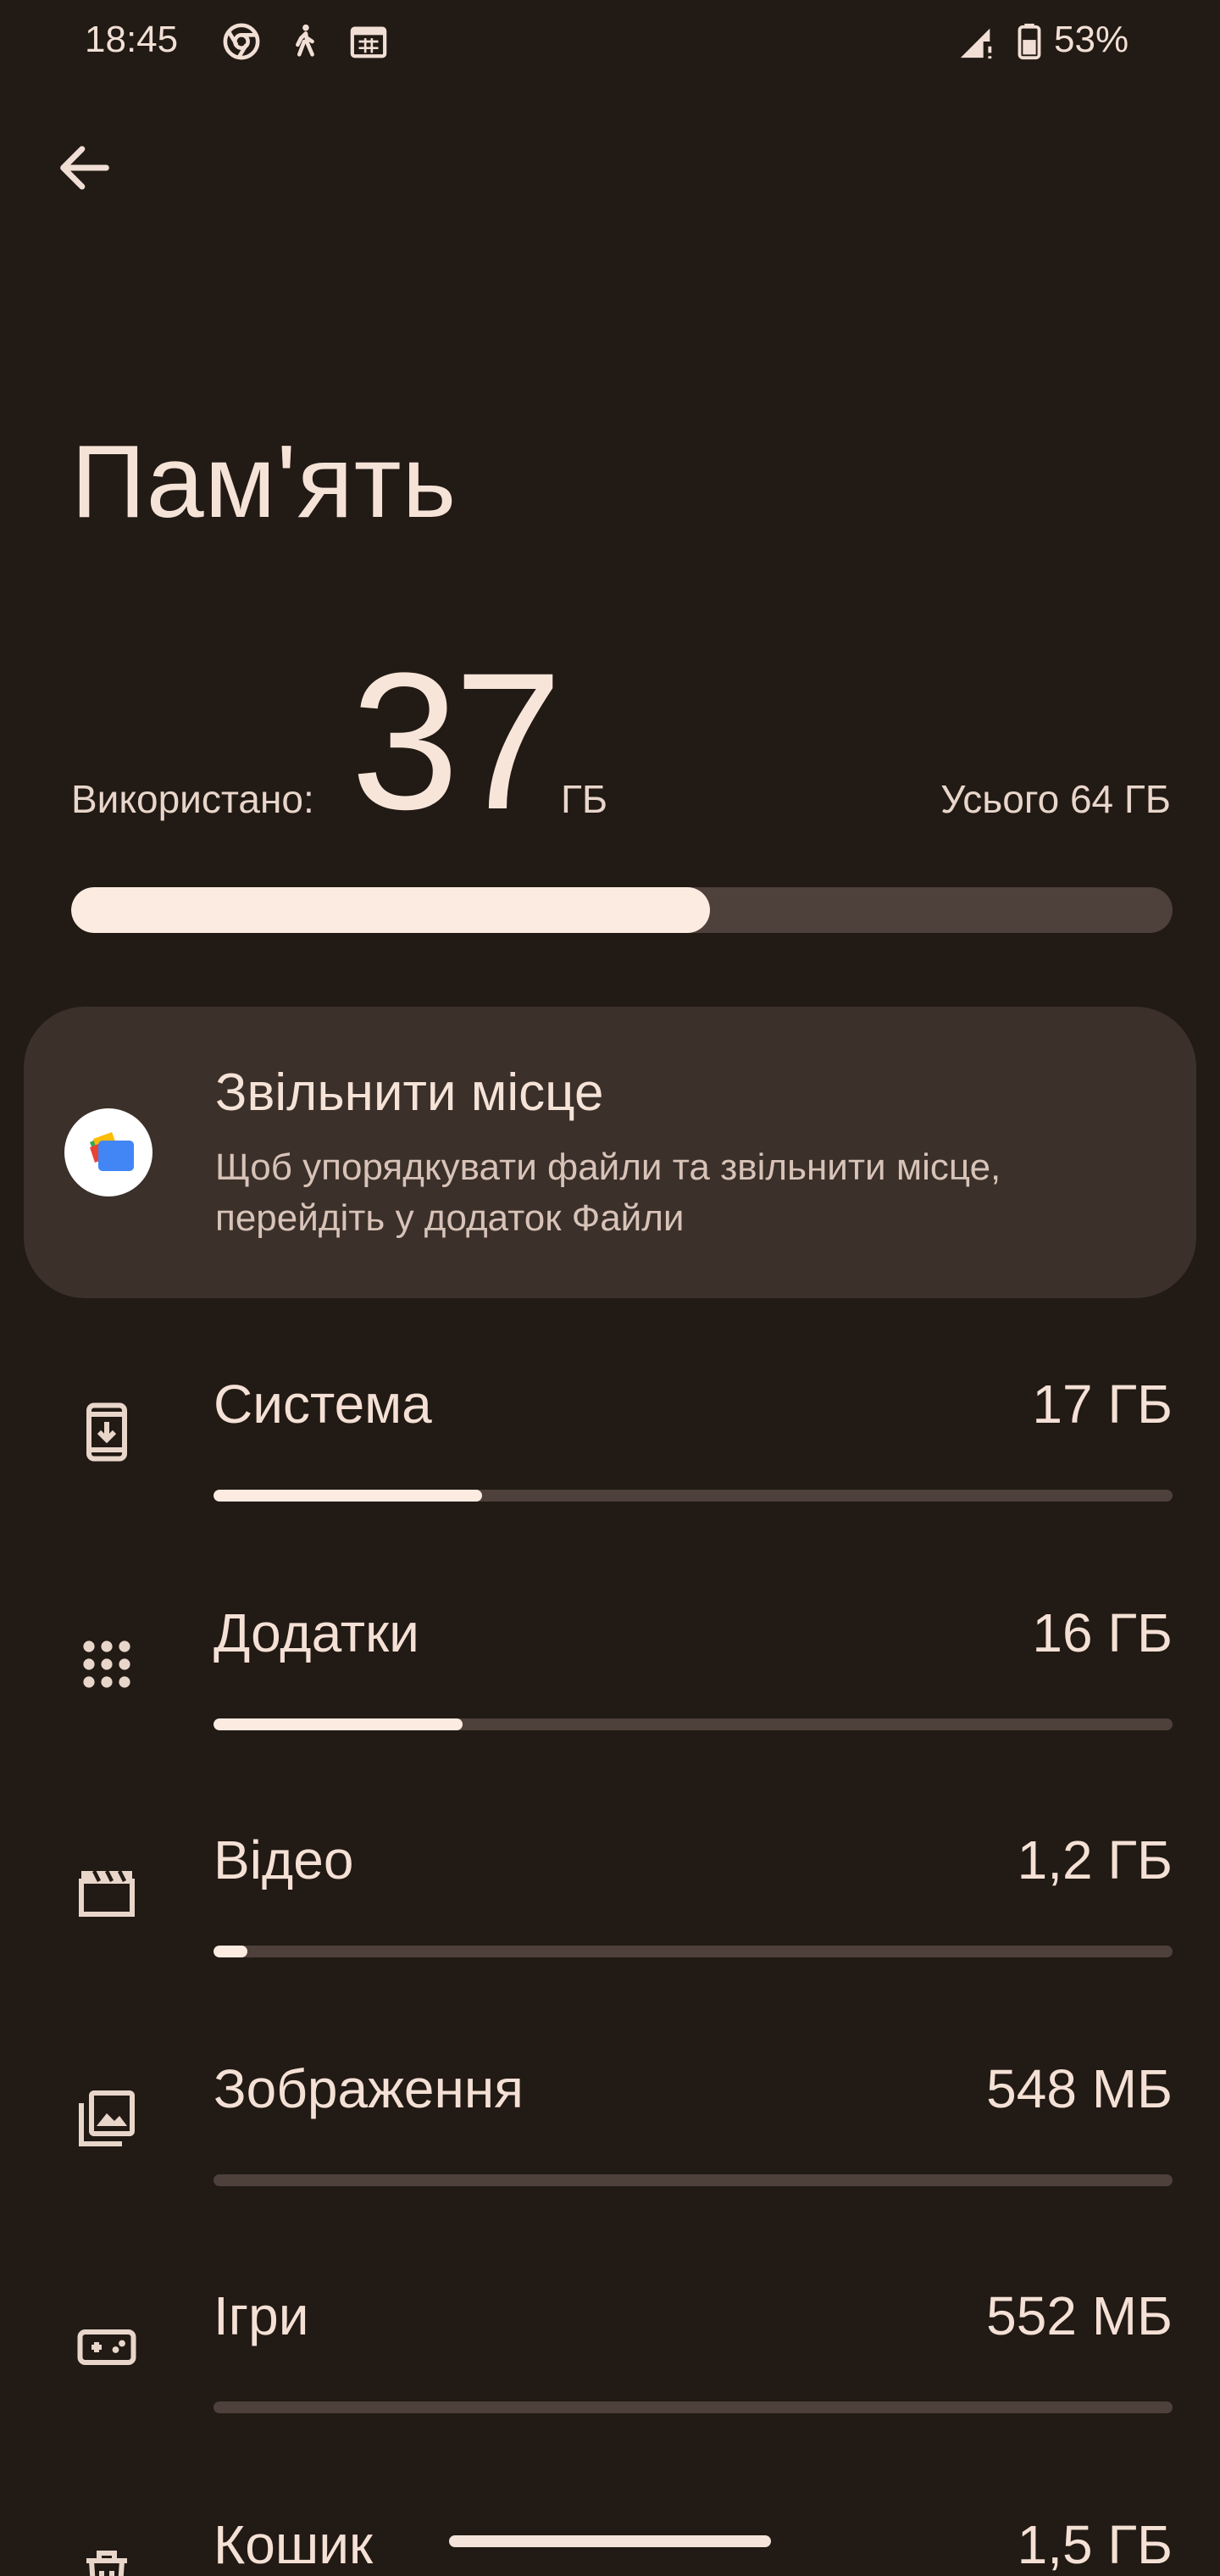 This screenshot has width=1220, height=2576. Describe the element at coordinates (1091, 39) in the screenshot. I see `battery-percent: 53%` at that location.